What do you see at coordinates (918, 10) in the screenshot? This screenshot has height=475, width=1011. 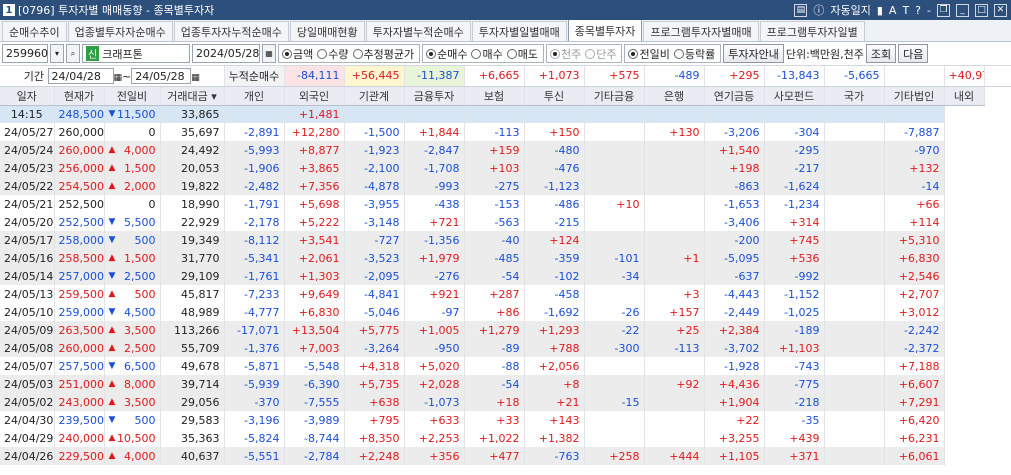 I see `help-icon: ?` at bounding box center [918, 10].